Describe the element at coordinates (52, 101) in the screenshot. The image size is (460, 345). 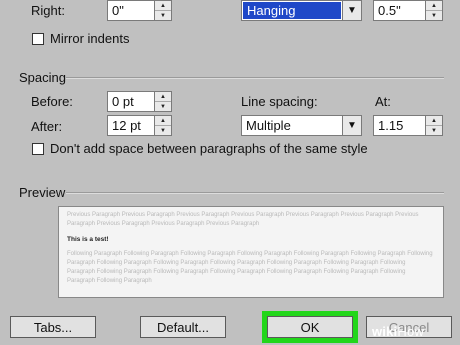
I see `before-label: Before:` at that location.